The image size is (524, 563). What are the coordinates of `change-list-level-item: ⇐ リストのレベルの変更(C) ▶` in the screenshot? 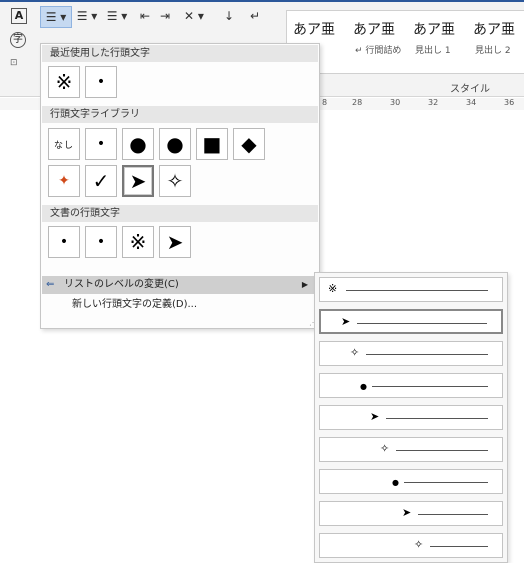 It's located at (180, 285).